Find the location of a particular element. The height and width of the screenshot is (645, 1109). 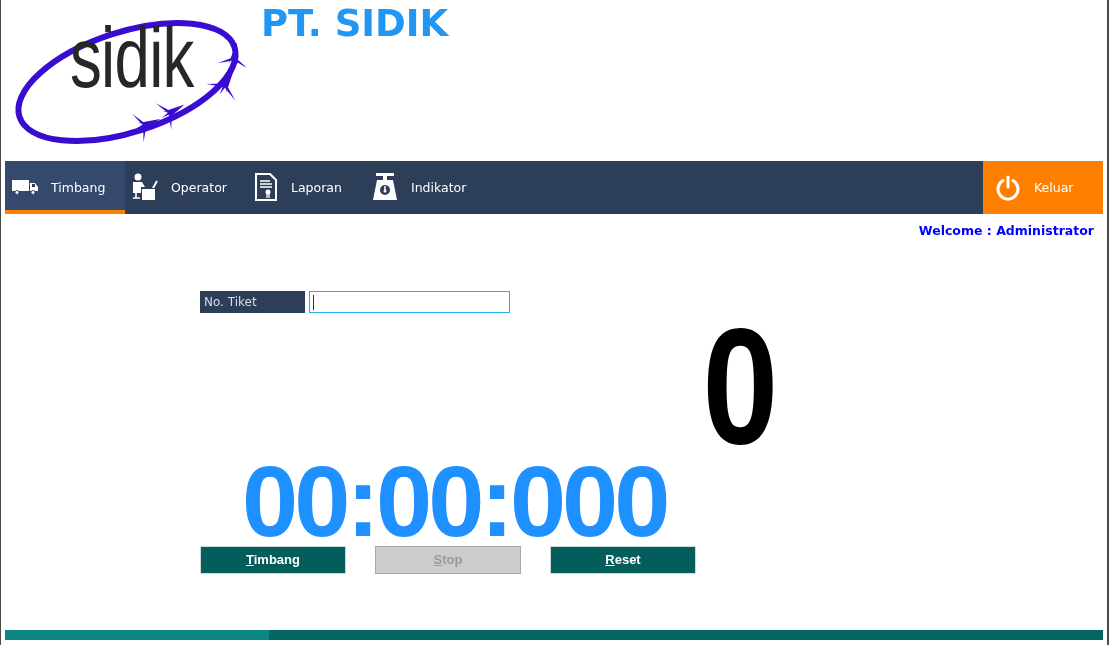

nav-tab-label: Indikator is located at coordinates (439, 187).